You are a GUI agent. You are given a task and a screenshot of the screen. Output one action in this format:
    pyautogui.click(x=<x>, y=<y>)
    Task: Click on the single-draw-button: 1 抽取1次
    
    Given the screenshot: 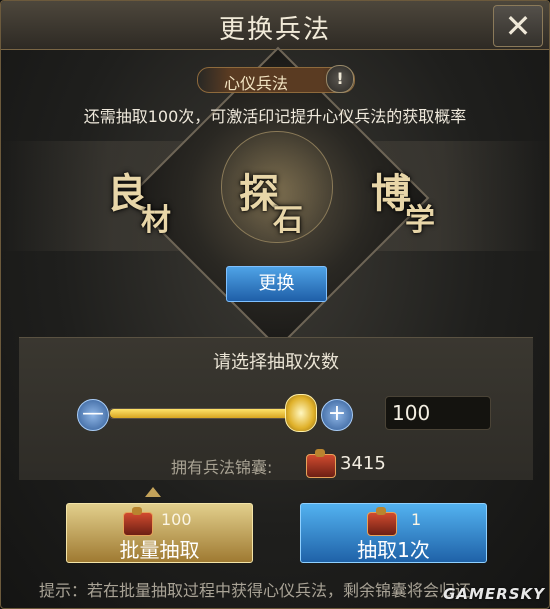 What is the action you would take?
    pyautogui.click(x=393, y=533)
    